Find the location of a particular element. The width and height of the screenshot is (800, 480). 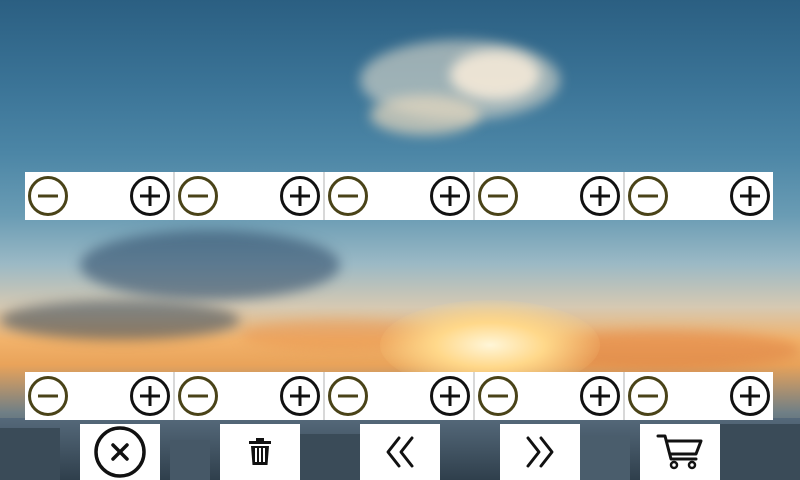

delete-button is located at coordinates (260, 452).